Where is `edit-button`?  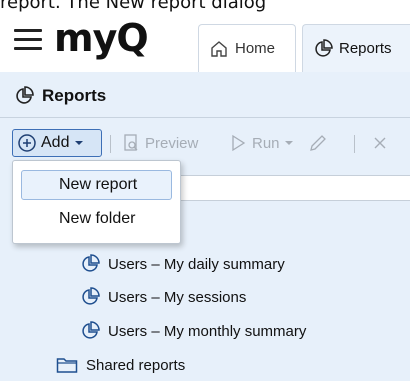 edit-button is located at coordinates (318, 143).